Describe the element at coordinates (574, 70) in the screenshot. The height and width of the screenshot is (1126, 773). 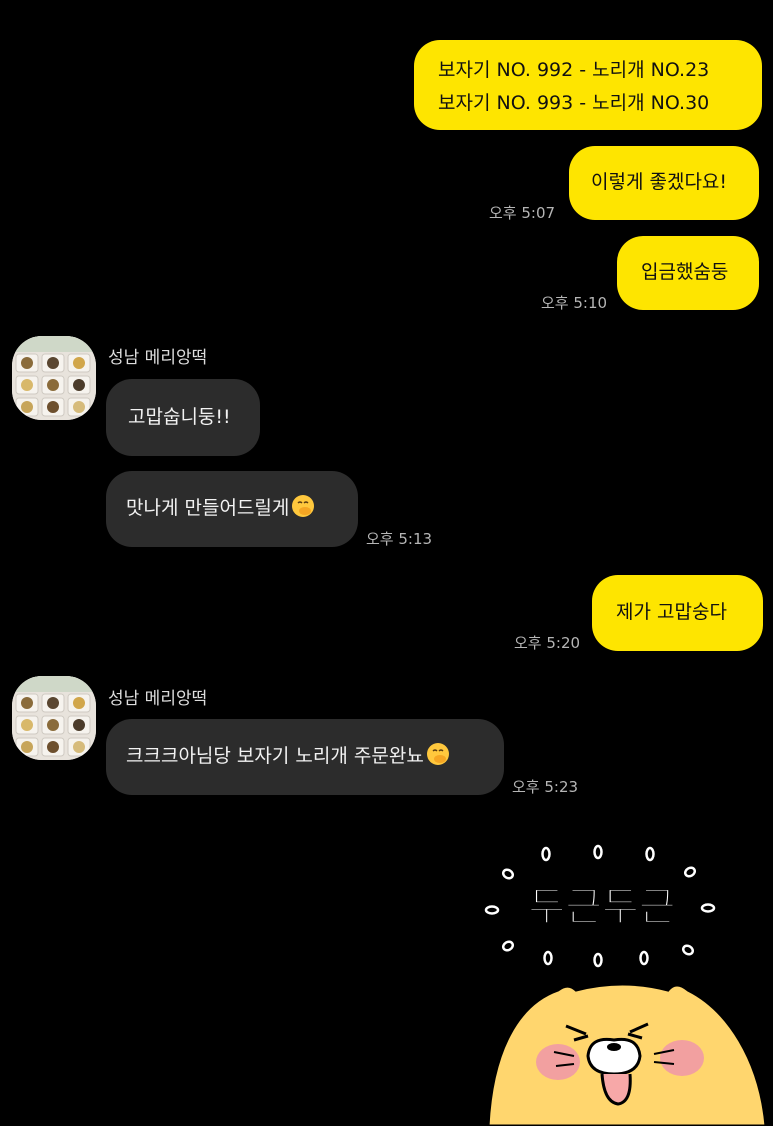
I see `message-line: 보자기 NO. 992 - 노리개 NO.23` at that location.